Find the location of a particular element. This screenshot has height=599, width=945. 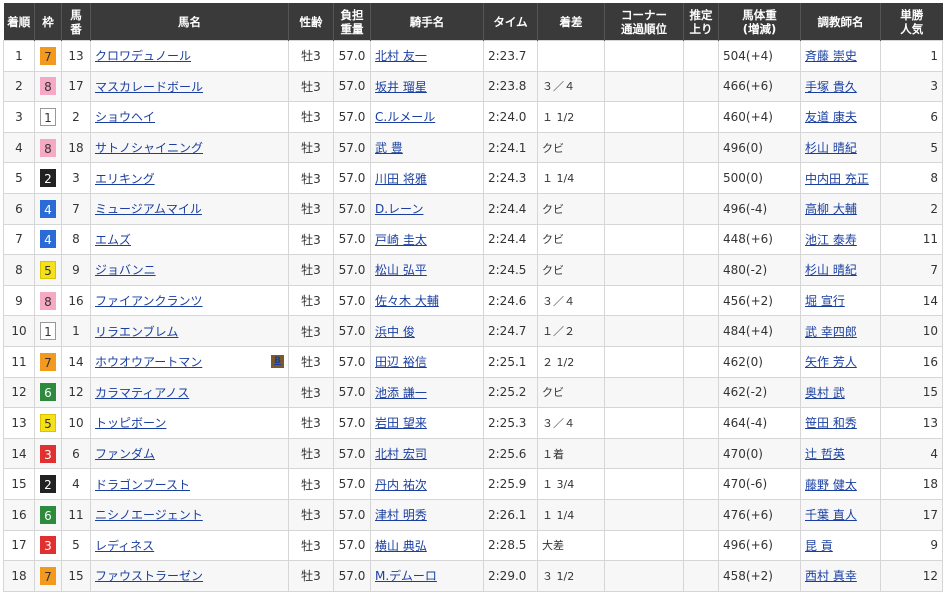

table-row: 7 4 8 エムズ 牡3 57.0 戸崎 圭太 2:24.4 クビ 448(+6) 池江 泰寿 11 is located at coordinates (473, 239).